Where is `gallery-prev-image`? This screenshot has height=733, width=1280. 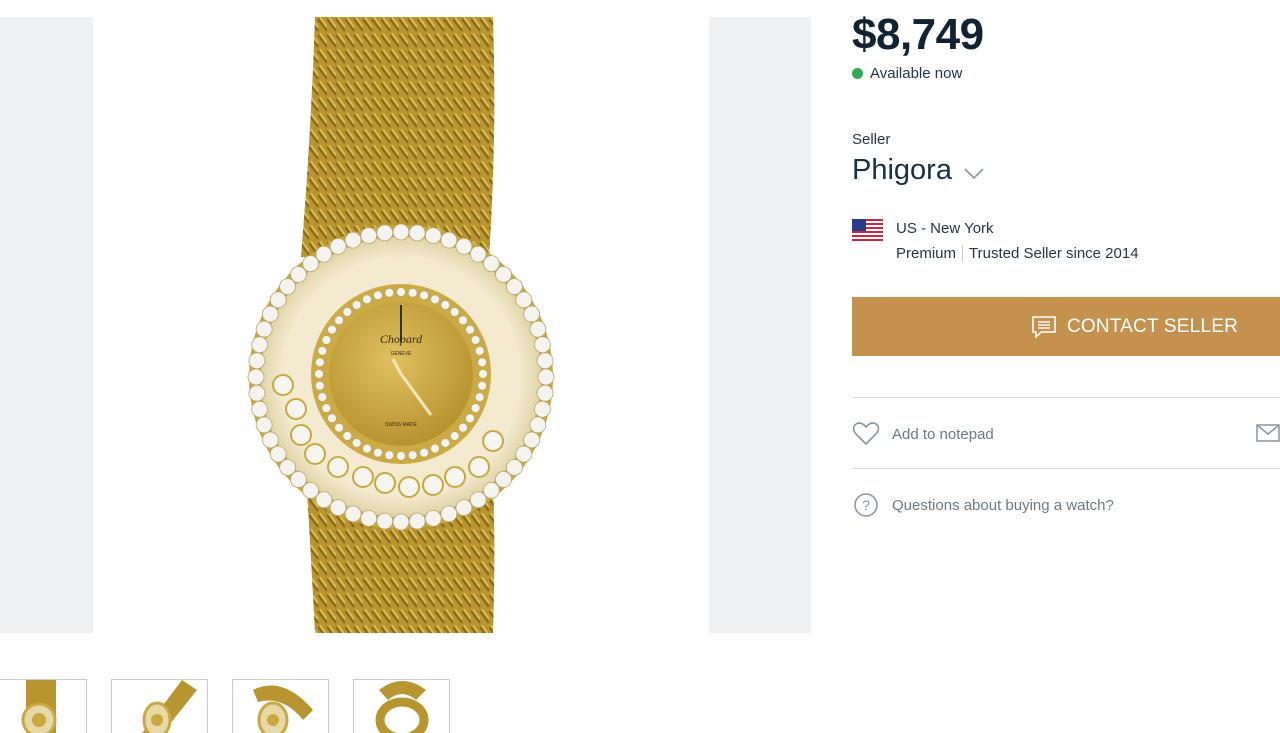 gallery-prev-image is located at coordinates (46, 325).